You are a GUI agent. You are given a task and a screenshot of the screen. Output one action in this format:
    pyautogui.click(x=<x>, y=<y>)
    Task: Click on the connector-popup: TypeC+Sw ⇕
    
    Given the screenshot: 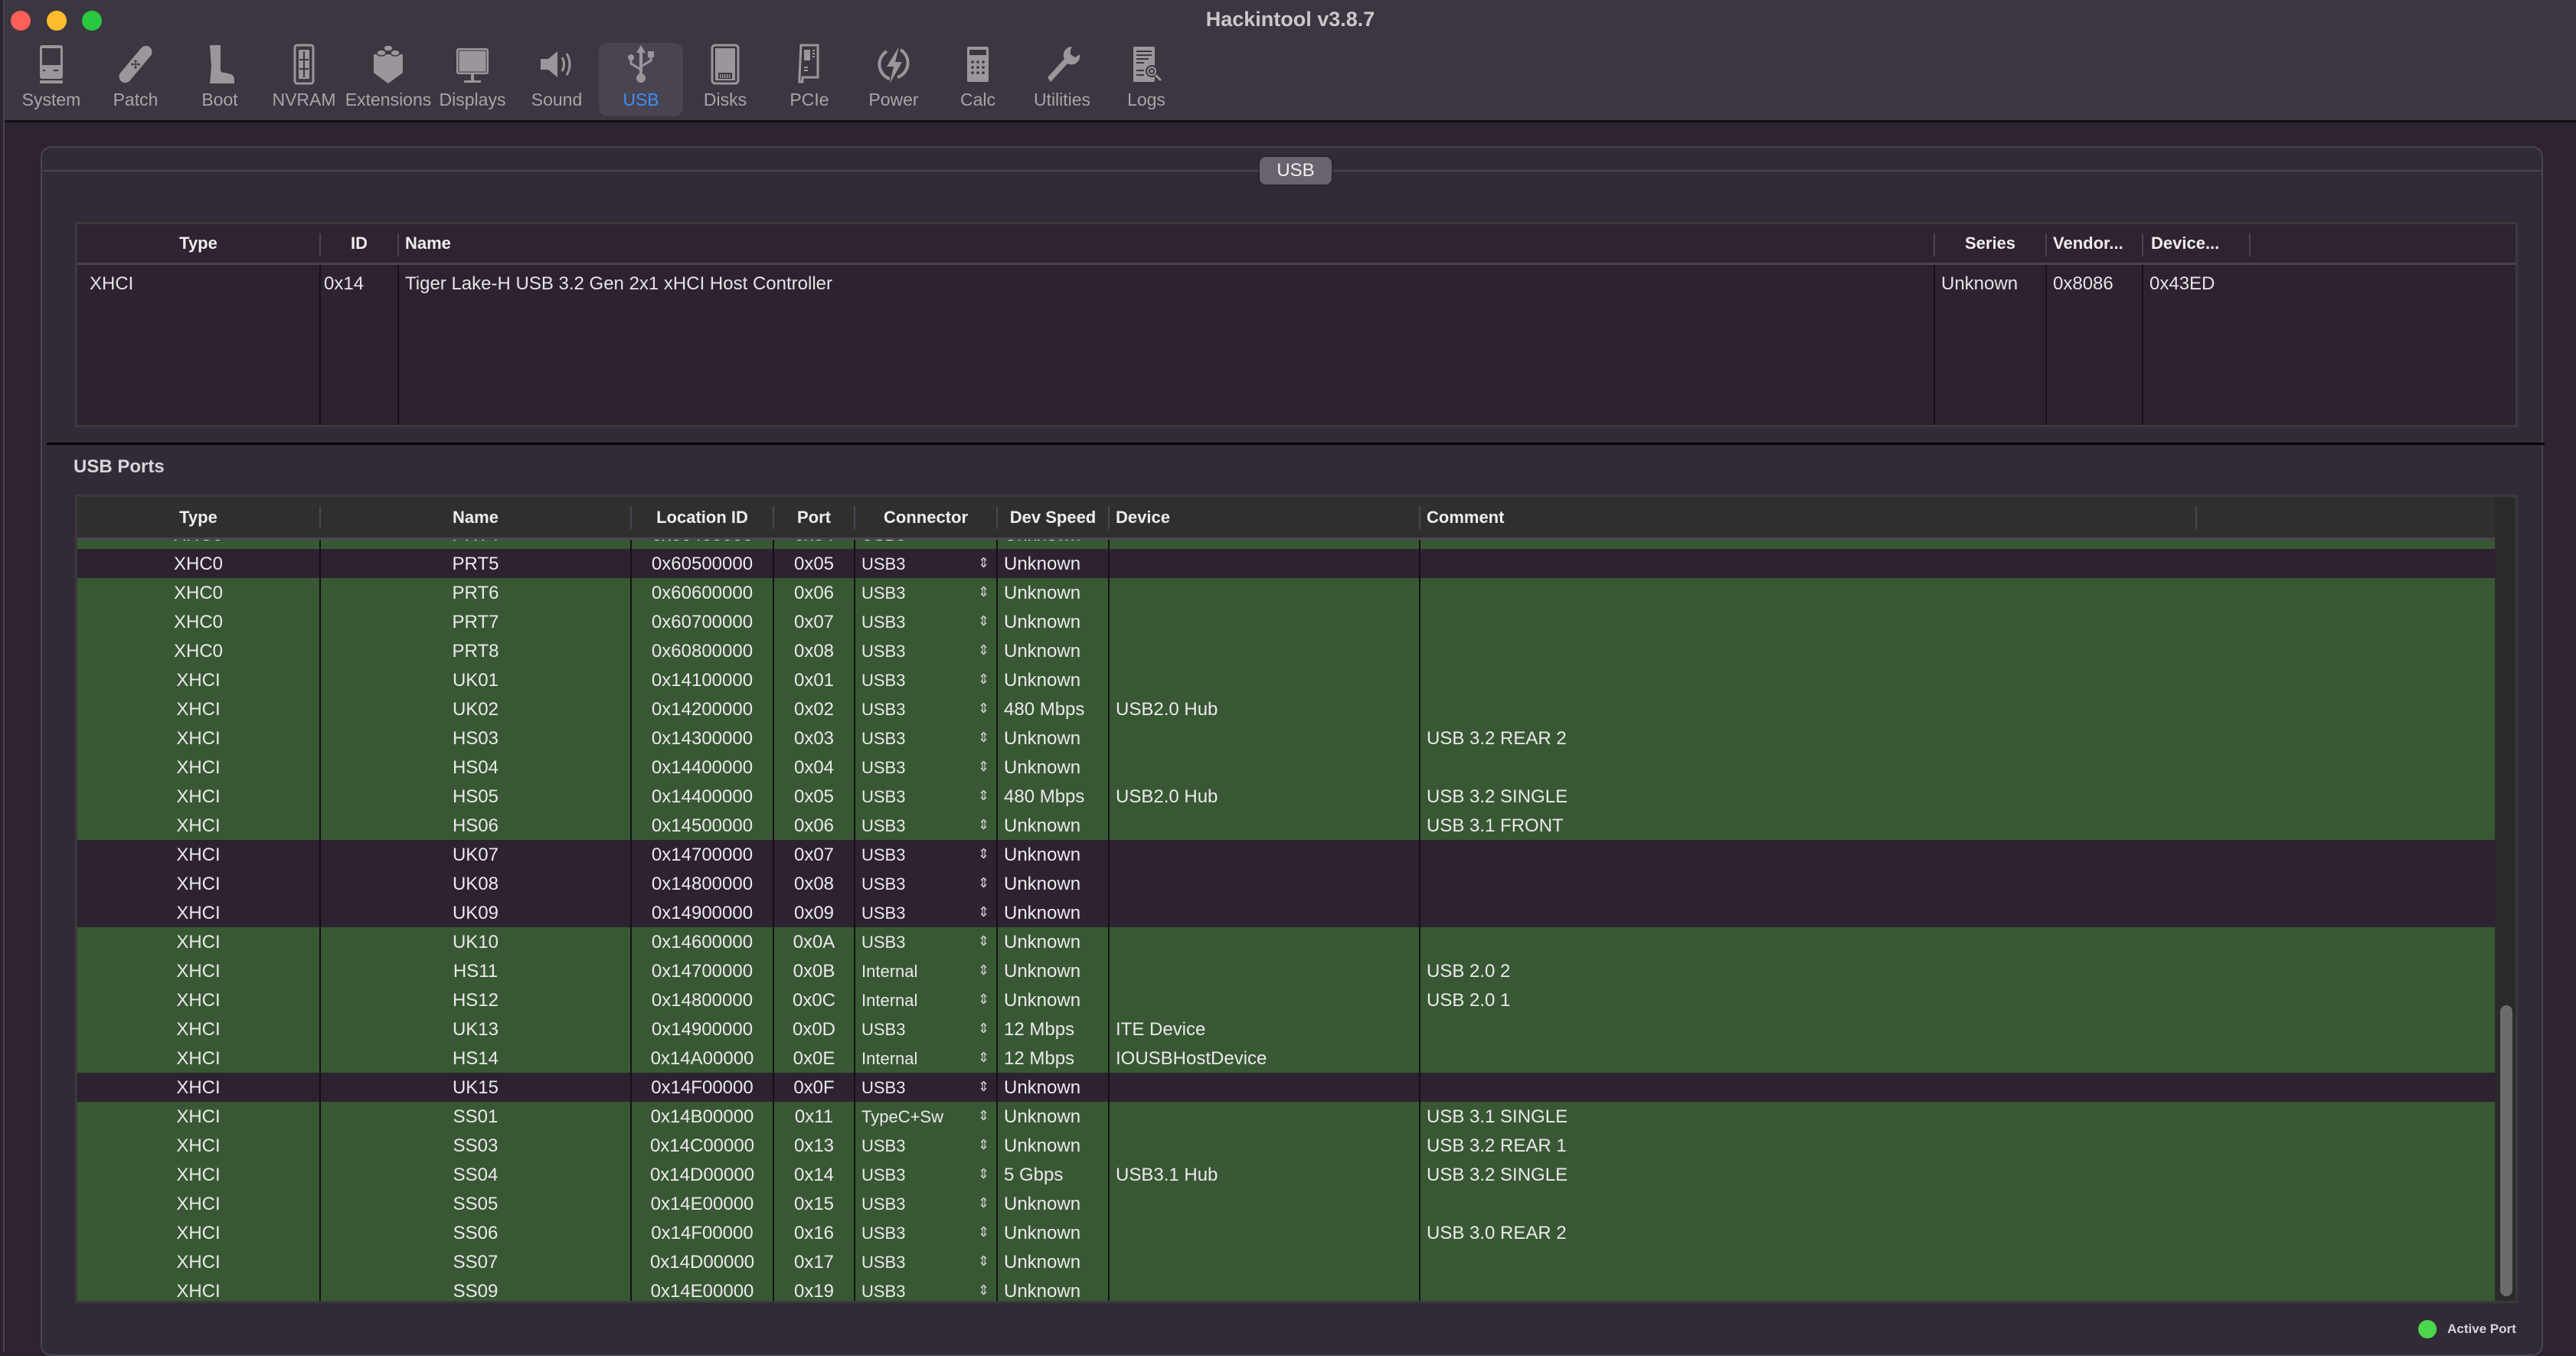 What is the action you would take?
    pyautogui.click(x=928, y=1117)
    